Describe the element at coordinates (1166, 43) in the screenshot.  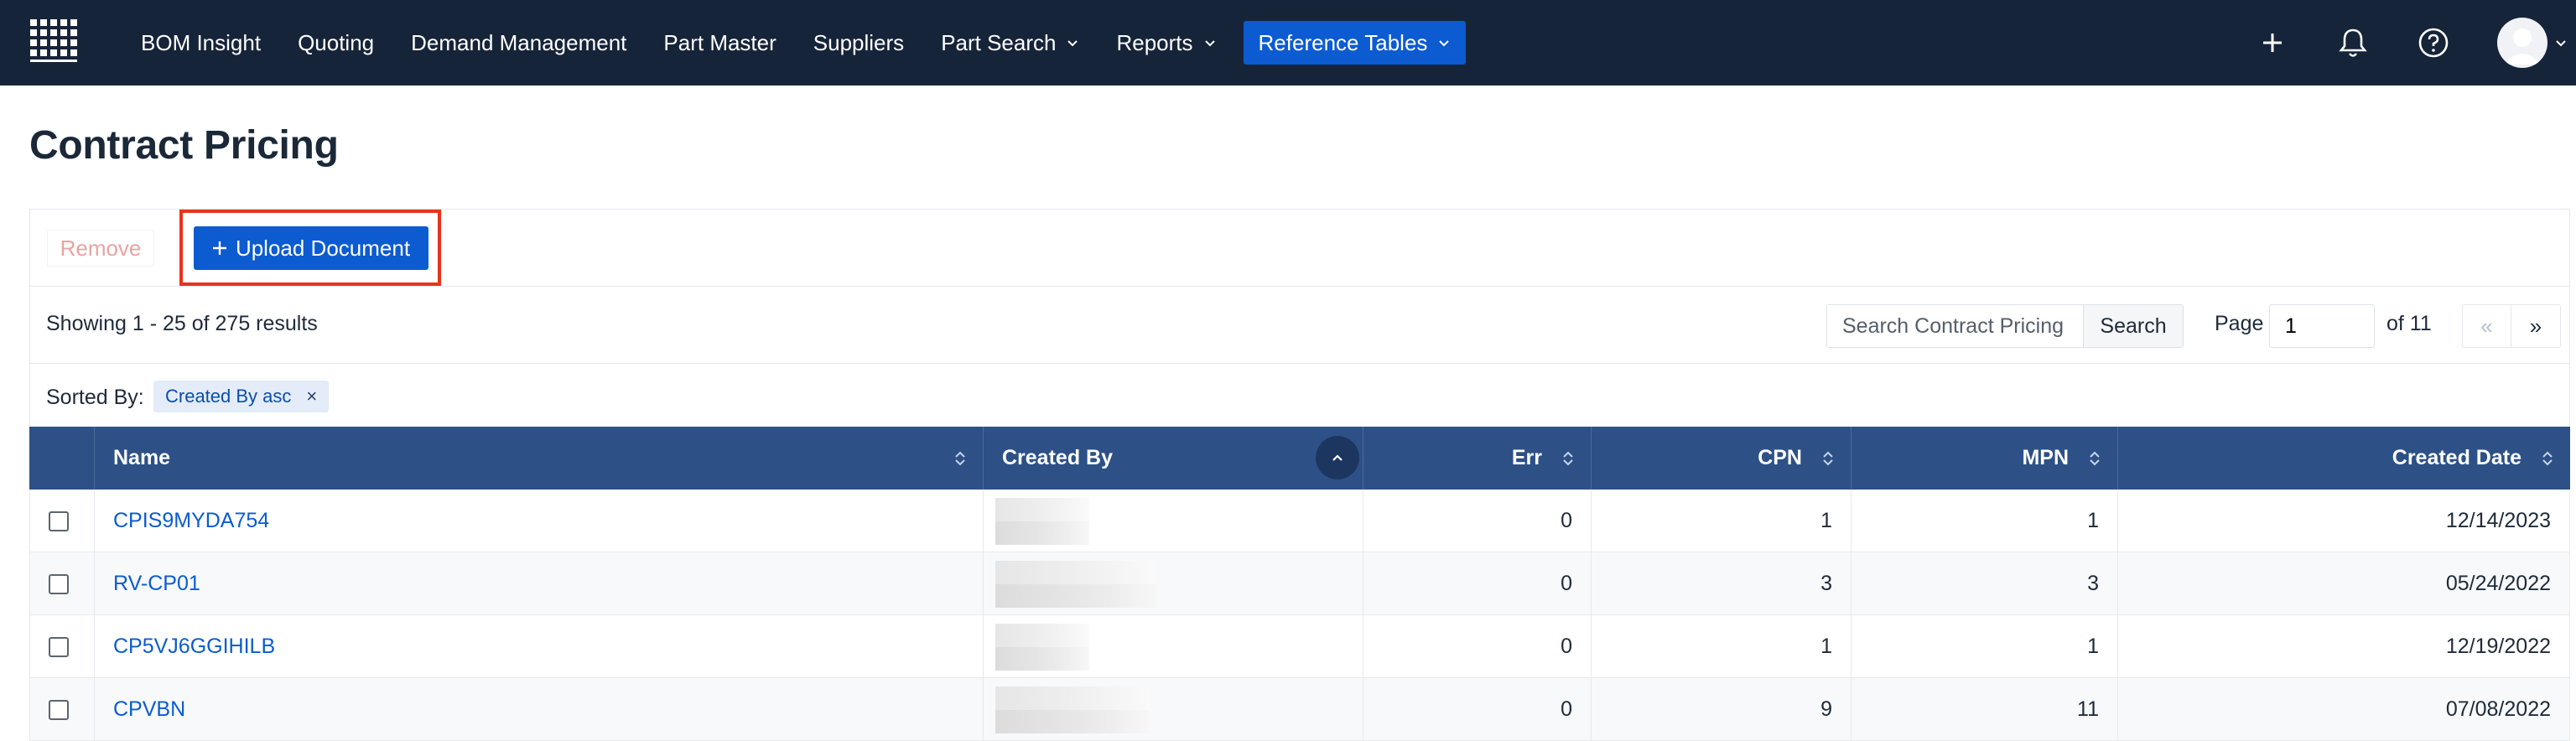
I see `nav-reports: Reports` at that location.